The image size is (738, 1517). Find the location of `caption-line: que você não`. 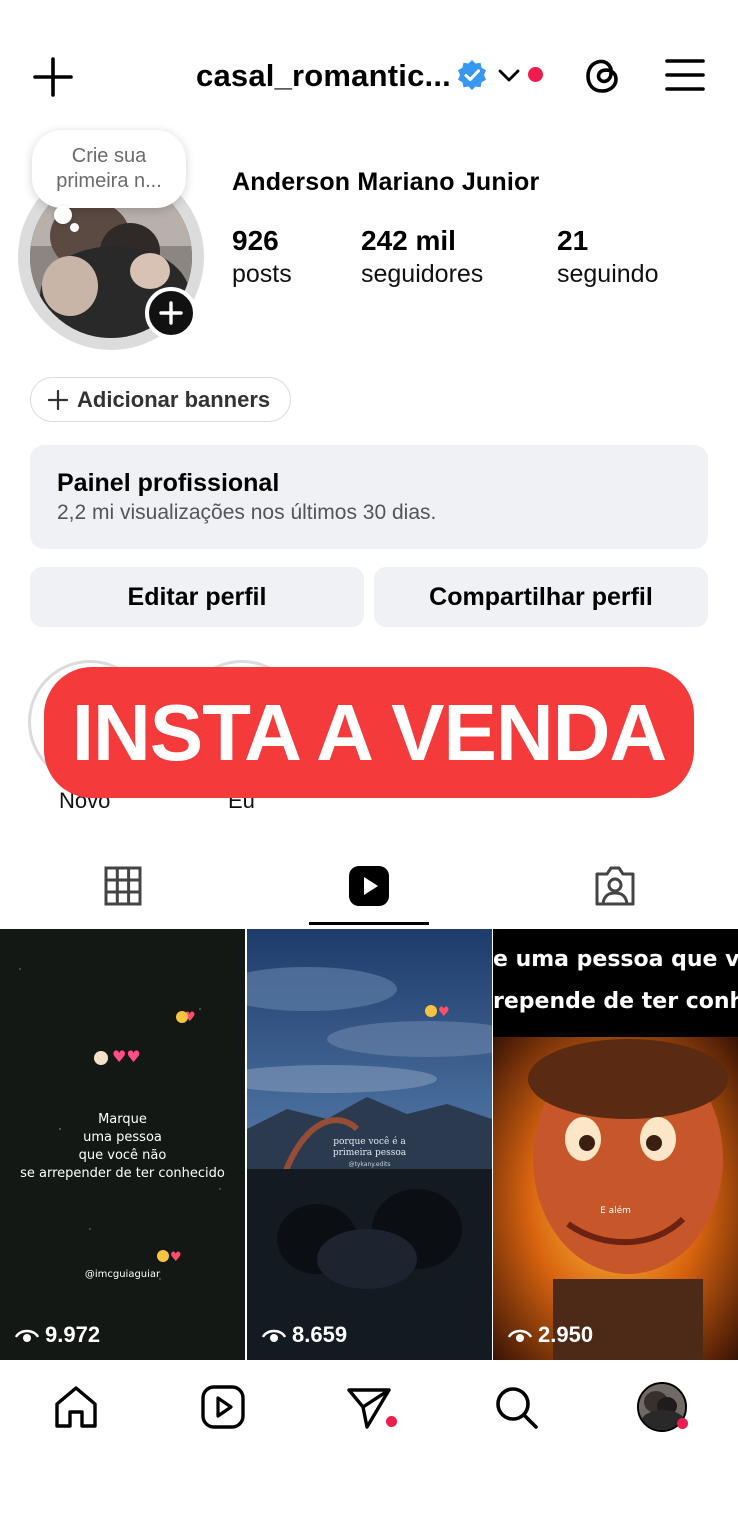

caption-line: que você não is located at coordinates (122, 1155).